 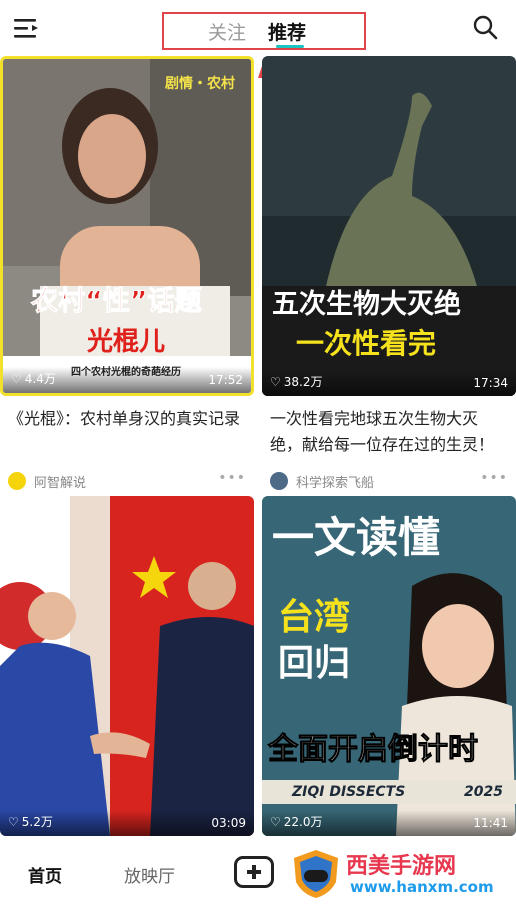 I want to click on overlay-headline-2: 回归, so click(x=314, y=663).